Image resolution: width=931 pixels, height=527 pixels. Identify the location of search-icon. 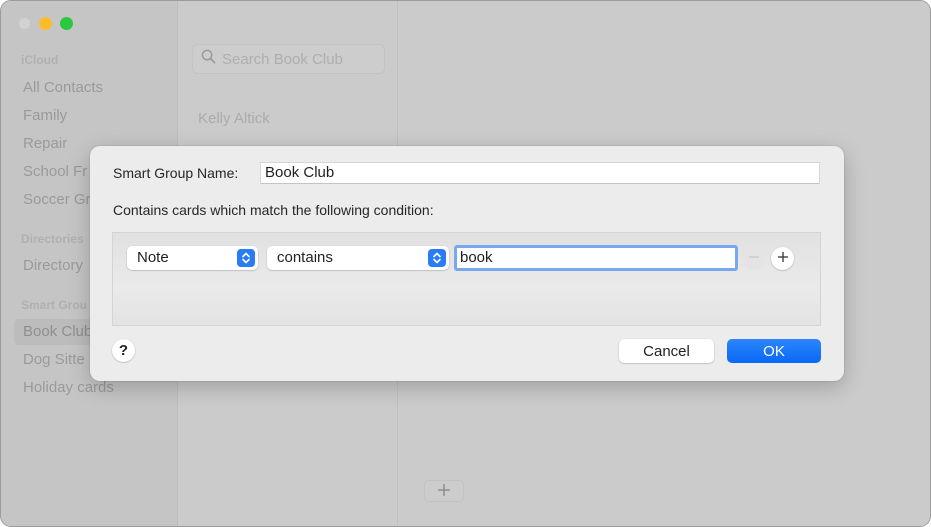
(208, 59).